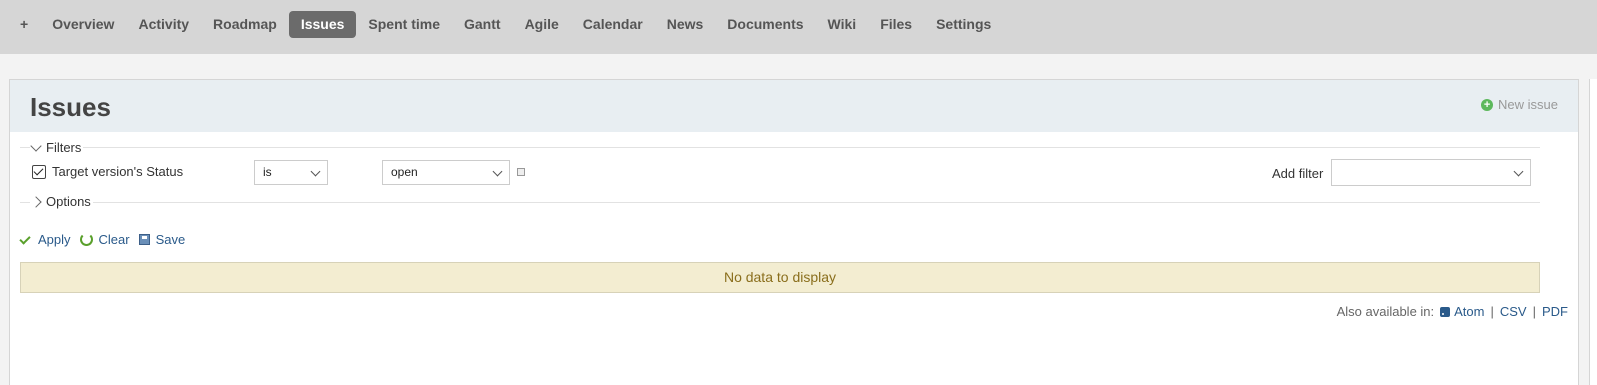 This screenshot has width=1597, height=385. Describe the element at coordinates (765, 24) in the screenshot. I see `tab-documents: Documents` at that location.